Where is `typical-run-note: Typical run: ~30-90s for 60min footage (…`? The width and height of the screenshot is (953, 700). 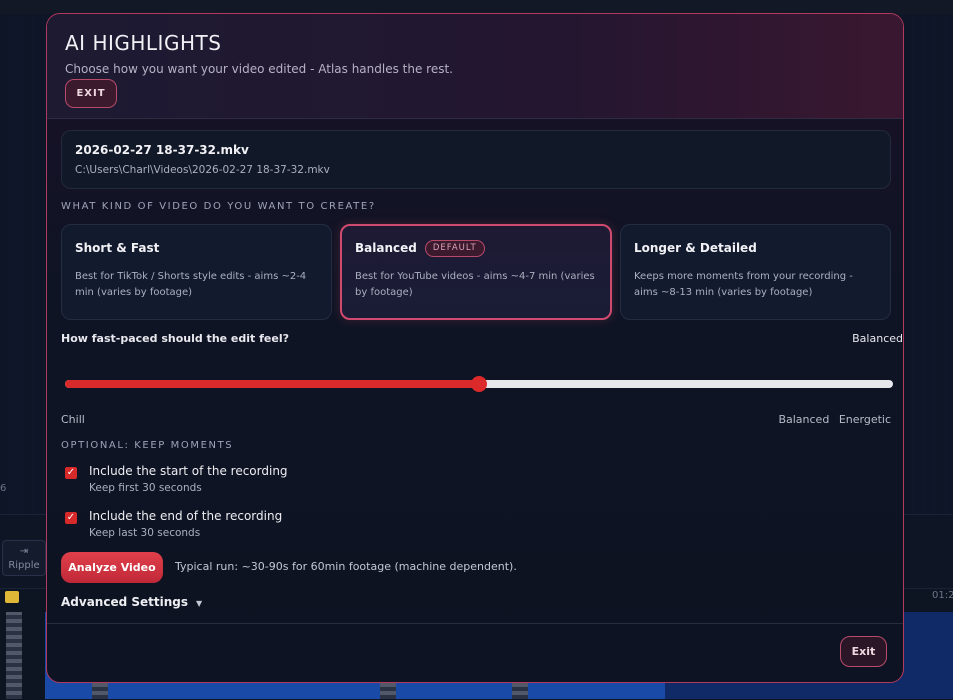 typical-run-note: Typical run: ~30-90s for 60min footage (… is located at coordinates (346, 566).